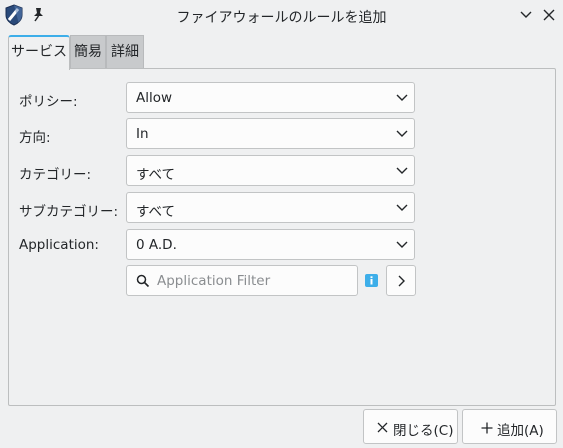 The width and height of the screenshot is (563, 448). Describe the element at coordinates (487, 428) in the screenshot. I see `plus-icon` at that location.